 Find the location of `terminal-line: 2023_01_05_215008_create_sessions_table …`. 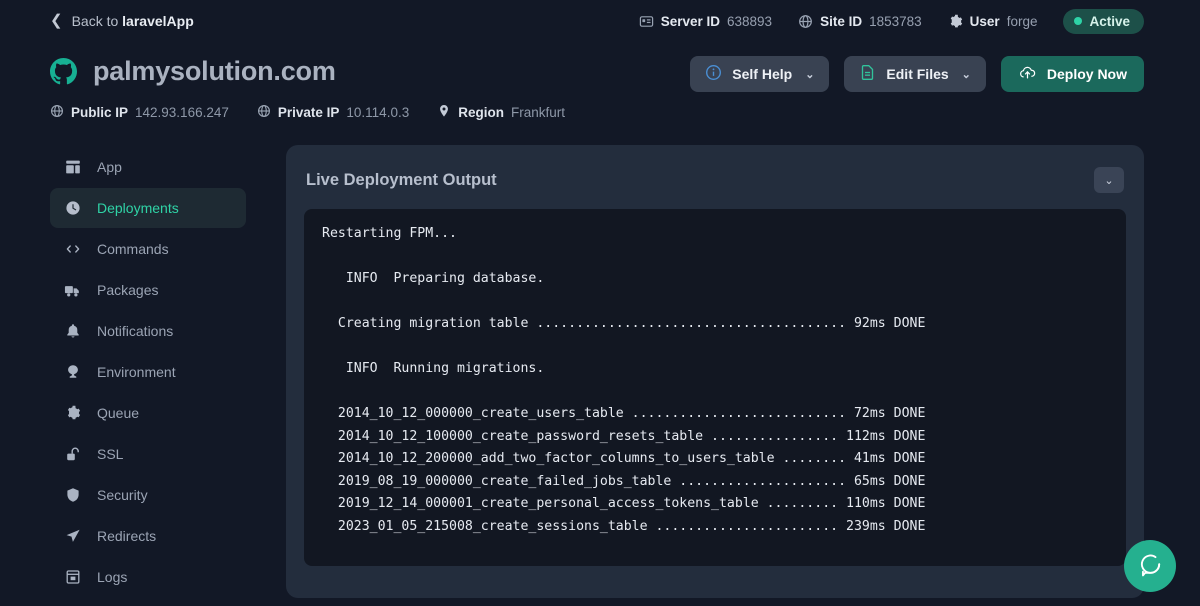

terminal-line: 2023_01_05_215008_create_sessions_table … is located at coordinates (624, 526).